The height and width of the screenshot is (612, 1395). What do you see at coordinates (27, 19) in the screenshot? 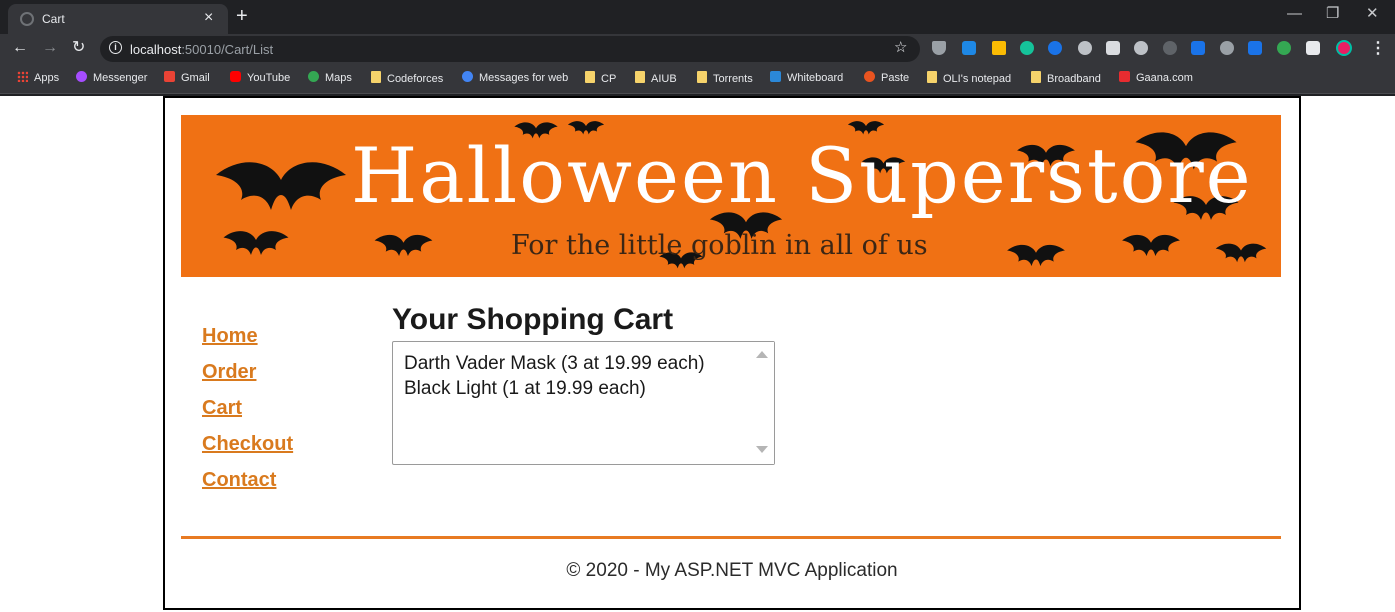
I see `globe-icon` at bounding box center [27, 19].